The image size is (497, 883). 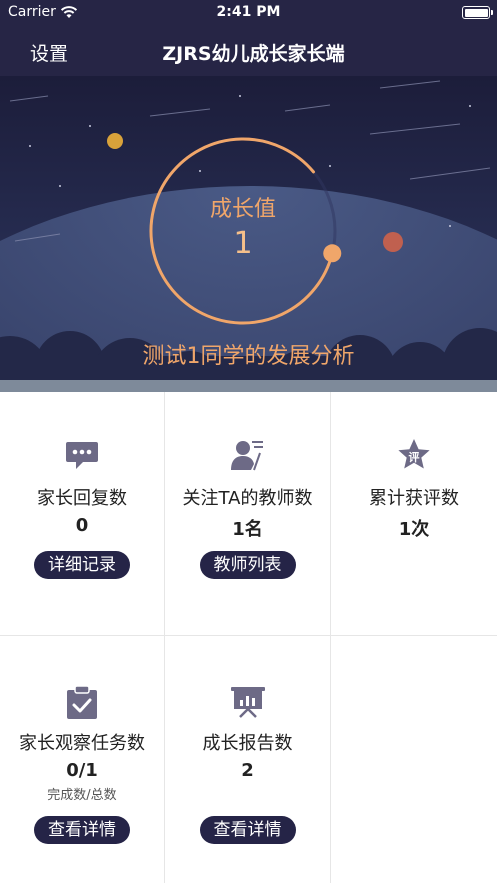 What do you see at coordinates (414, 498) in the screenshot?
I see `stat-label: 累计获评数` at bounding box center [414, 498].